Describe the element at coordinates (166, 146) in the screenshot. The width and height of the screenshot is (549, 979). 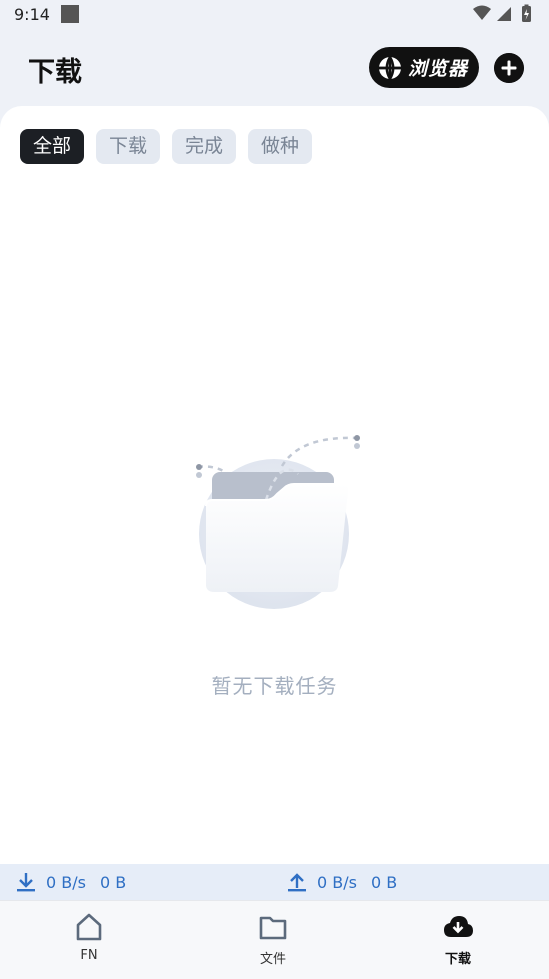
I see `filter-tabs: 全部 下载 完成 做种` at that location.